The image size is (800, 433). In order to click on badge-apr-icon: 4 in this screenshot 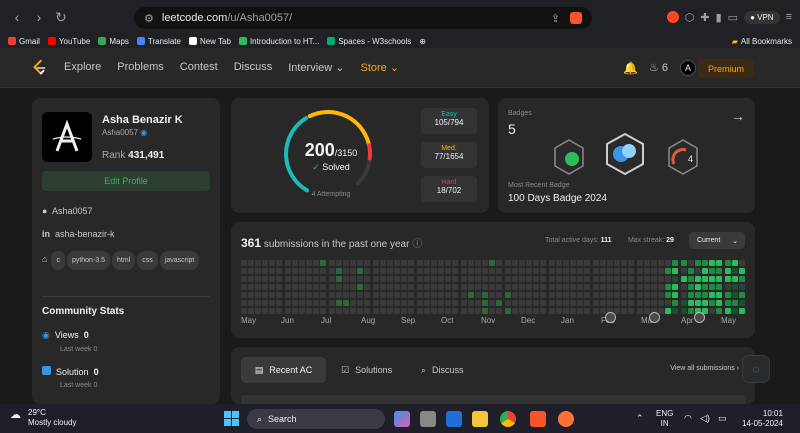, I will do `click(683, 157)`.